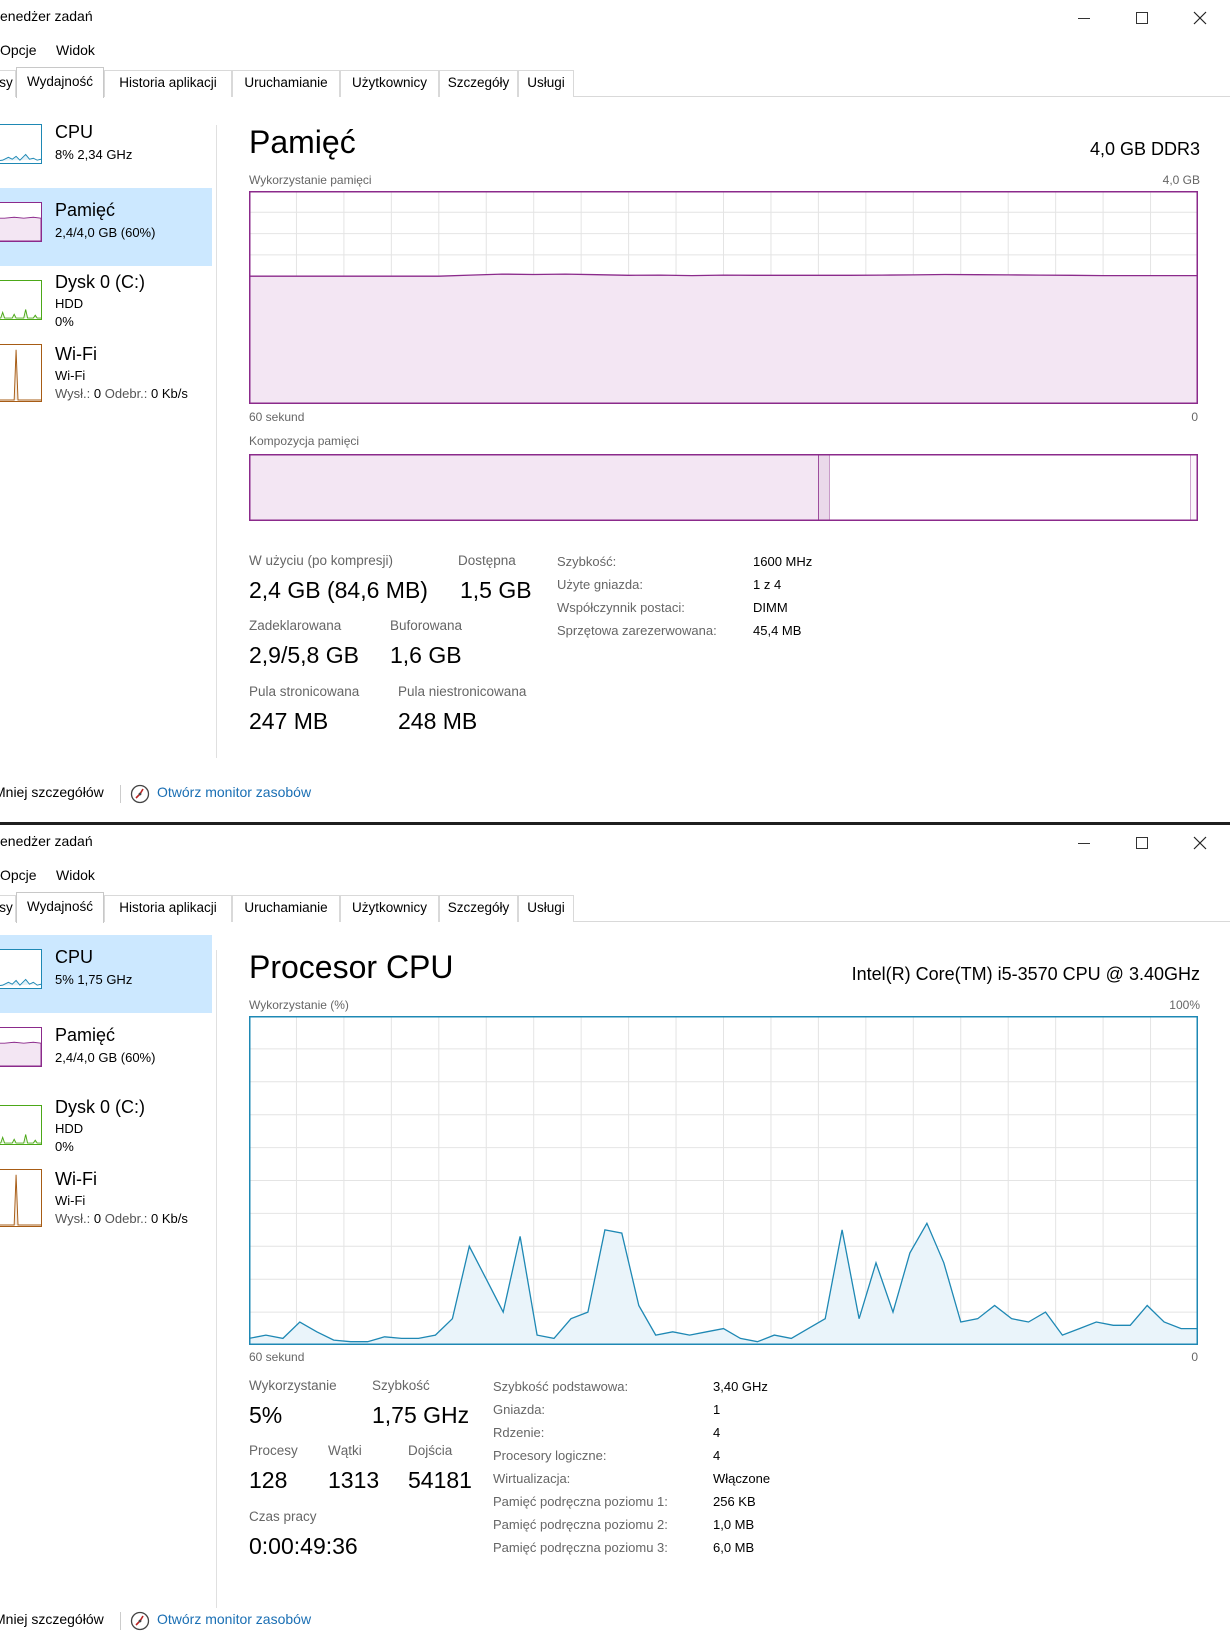 Image resolution: width=1230 pixels, height=1650 pixels. Describe the element at coordinates (421, 1415) in the screenshot. I see `speed-value: 1,75 GHz` at that location.